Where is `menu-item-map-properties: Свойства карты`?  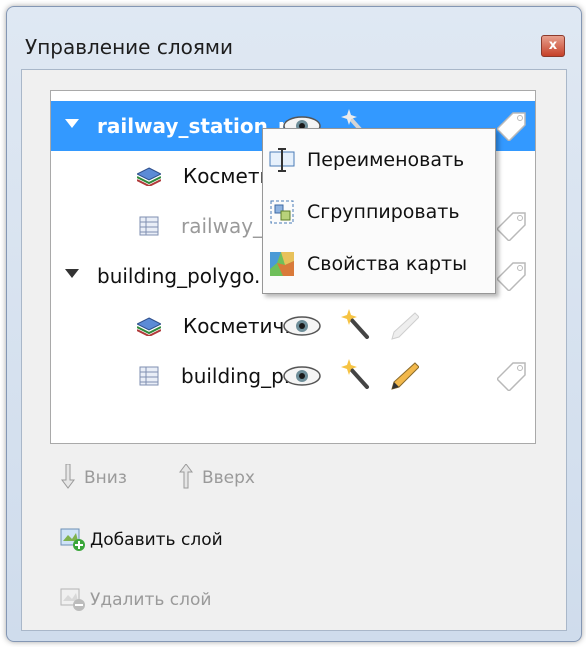 menu-item-map-properties: Свойства карты is located at coordinates (379, 264).